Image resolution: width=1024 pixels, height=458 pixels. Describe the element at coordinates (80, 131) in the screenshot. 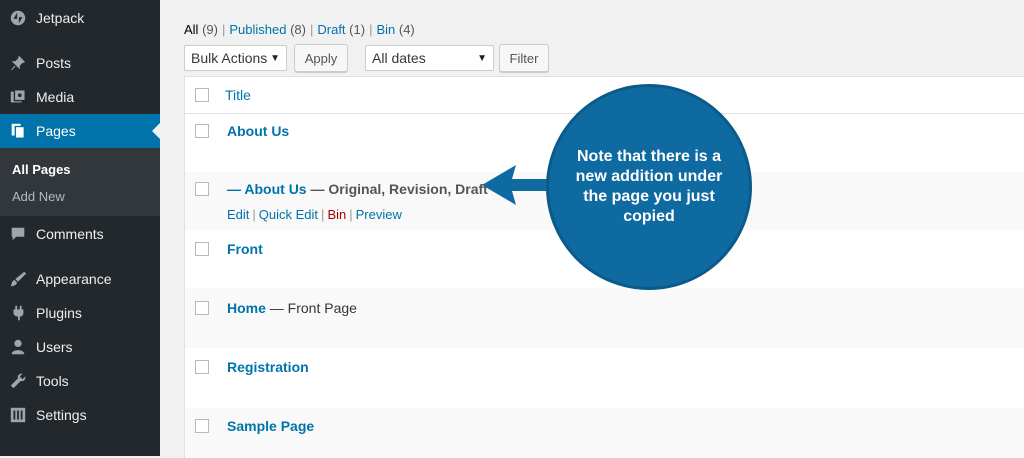

I see `sidebar-item-pages: Pages` at that location.